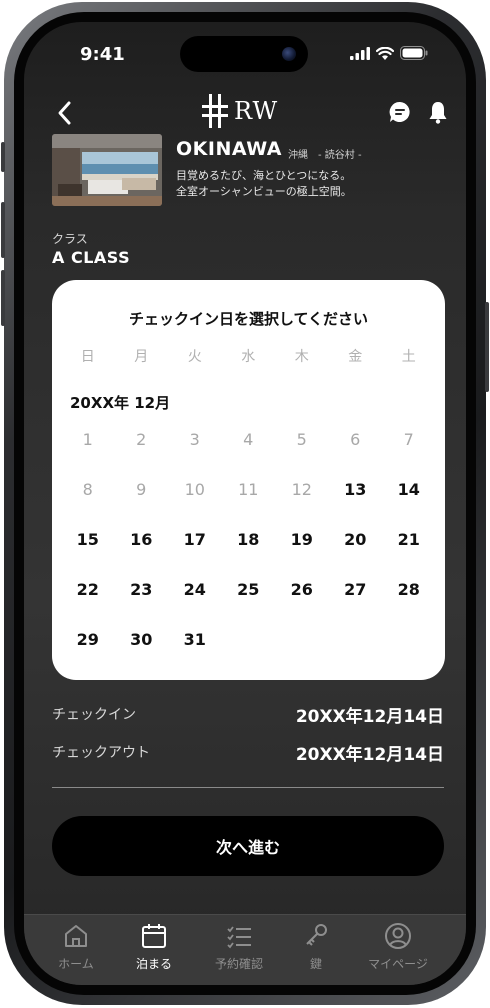 This screenshot has height=1008, width=490. Describe the element at coordinates (101, 753) in the screenshot. I see `checkout-label: チェックアウト` at that location.